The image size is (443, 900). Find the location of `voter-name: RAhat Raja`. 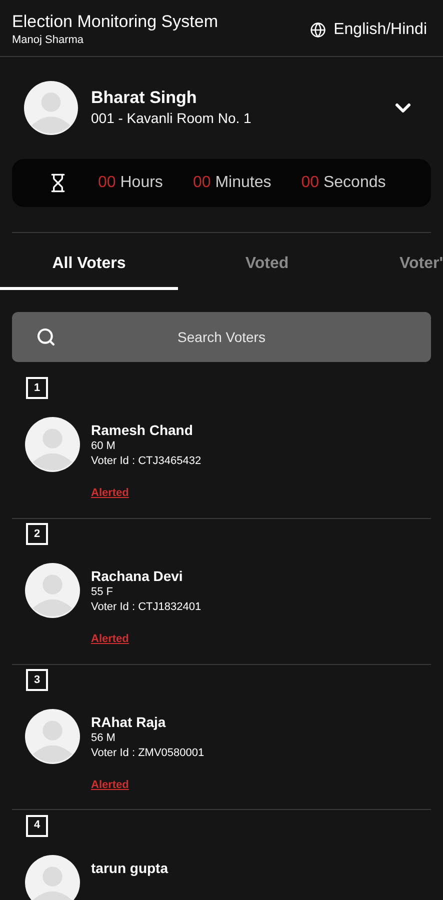

voter-name: RAhat Raja is located at coordinates (129, 721).